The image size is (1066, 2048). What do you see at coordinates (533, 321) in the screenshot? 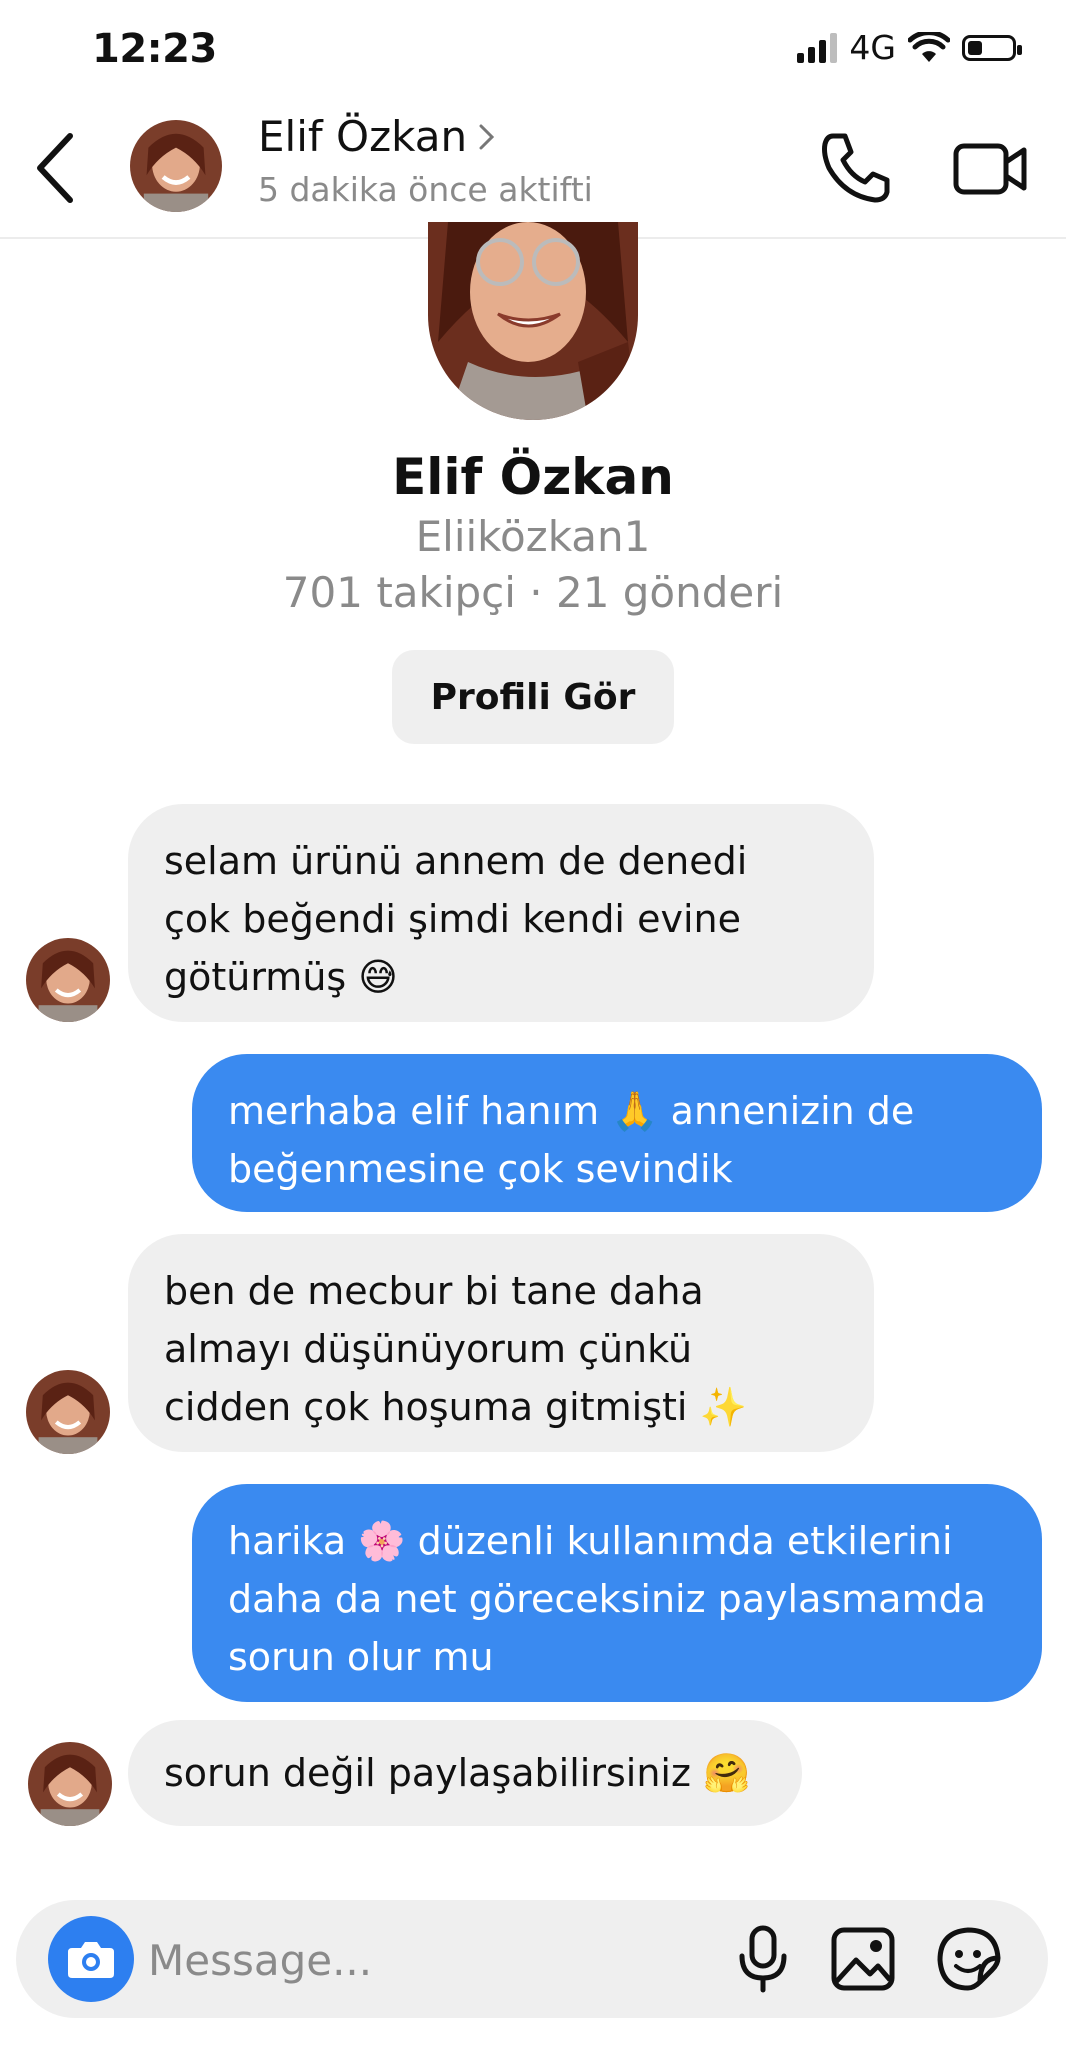
I see `profile-avatar` at bounding box center [533, 321].